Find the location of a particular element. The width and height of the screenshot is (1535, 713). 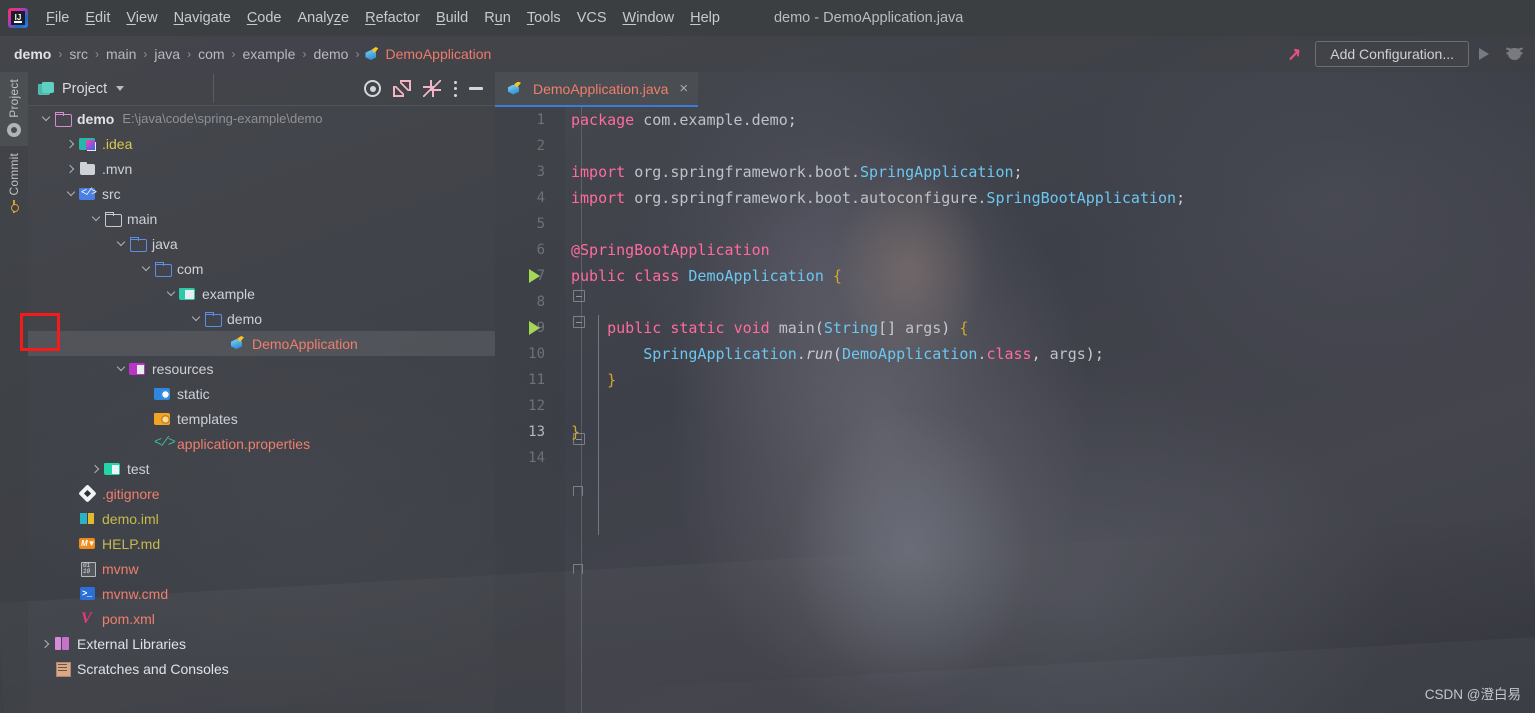

breadcrumb-item-main: main is located at coordinates (121, 54).